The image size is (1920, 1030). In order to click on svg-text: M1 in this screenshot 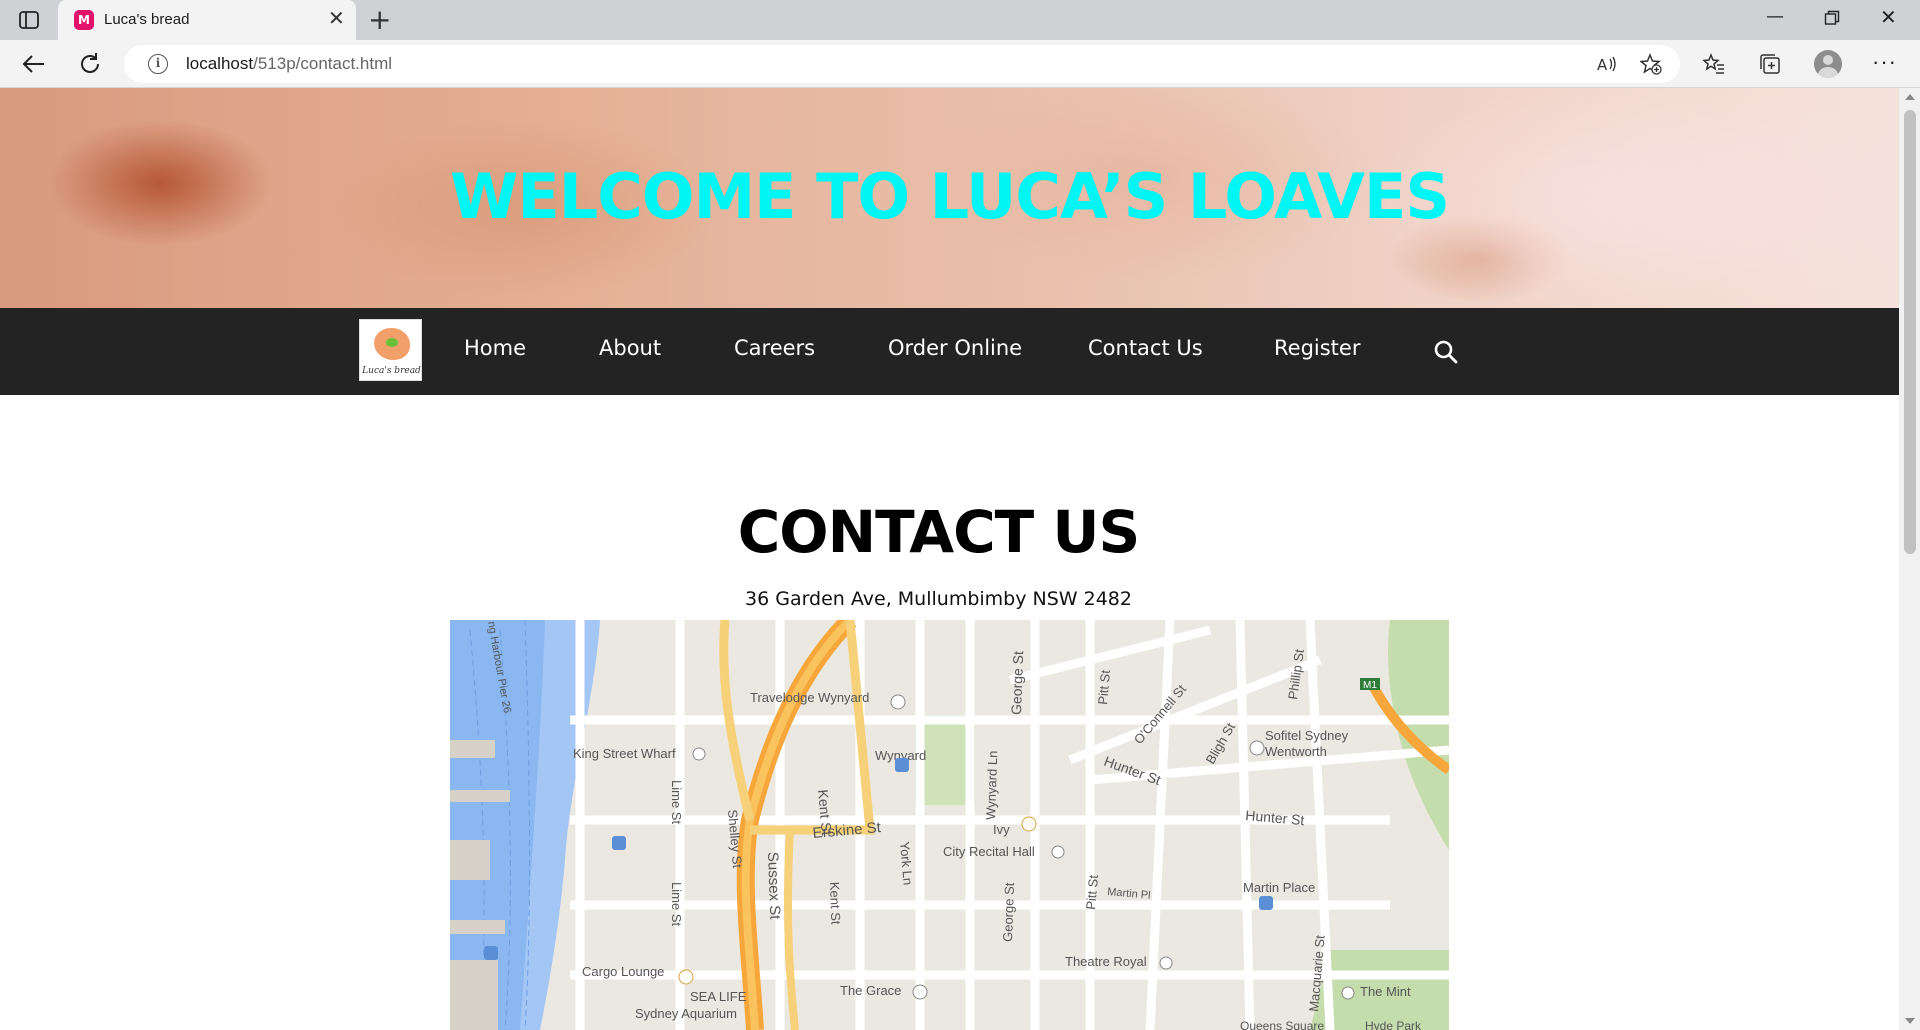, I will do `click(1370, 685)`.